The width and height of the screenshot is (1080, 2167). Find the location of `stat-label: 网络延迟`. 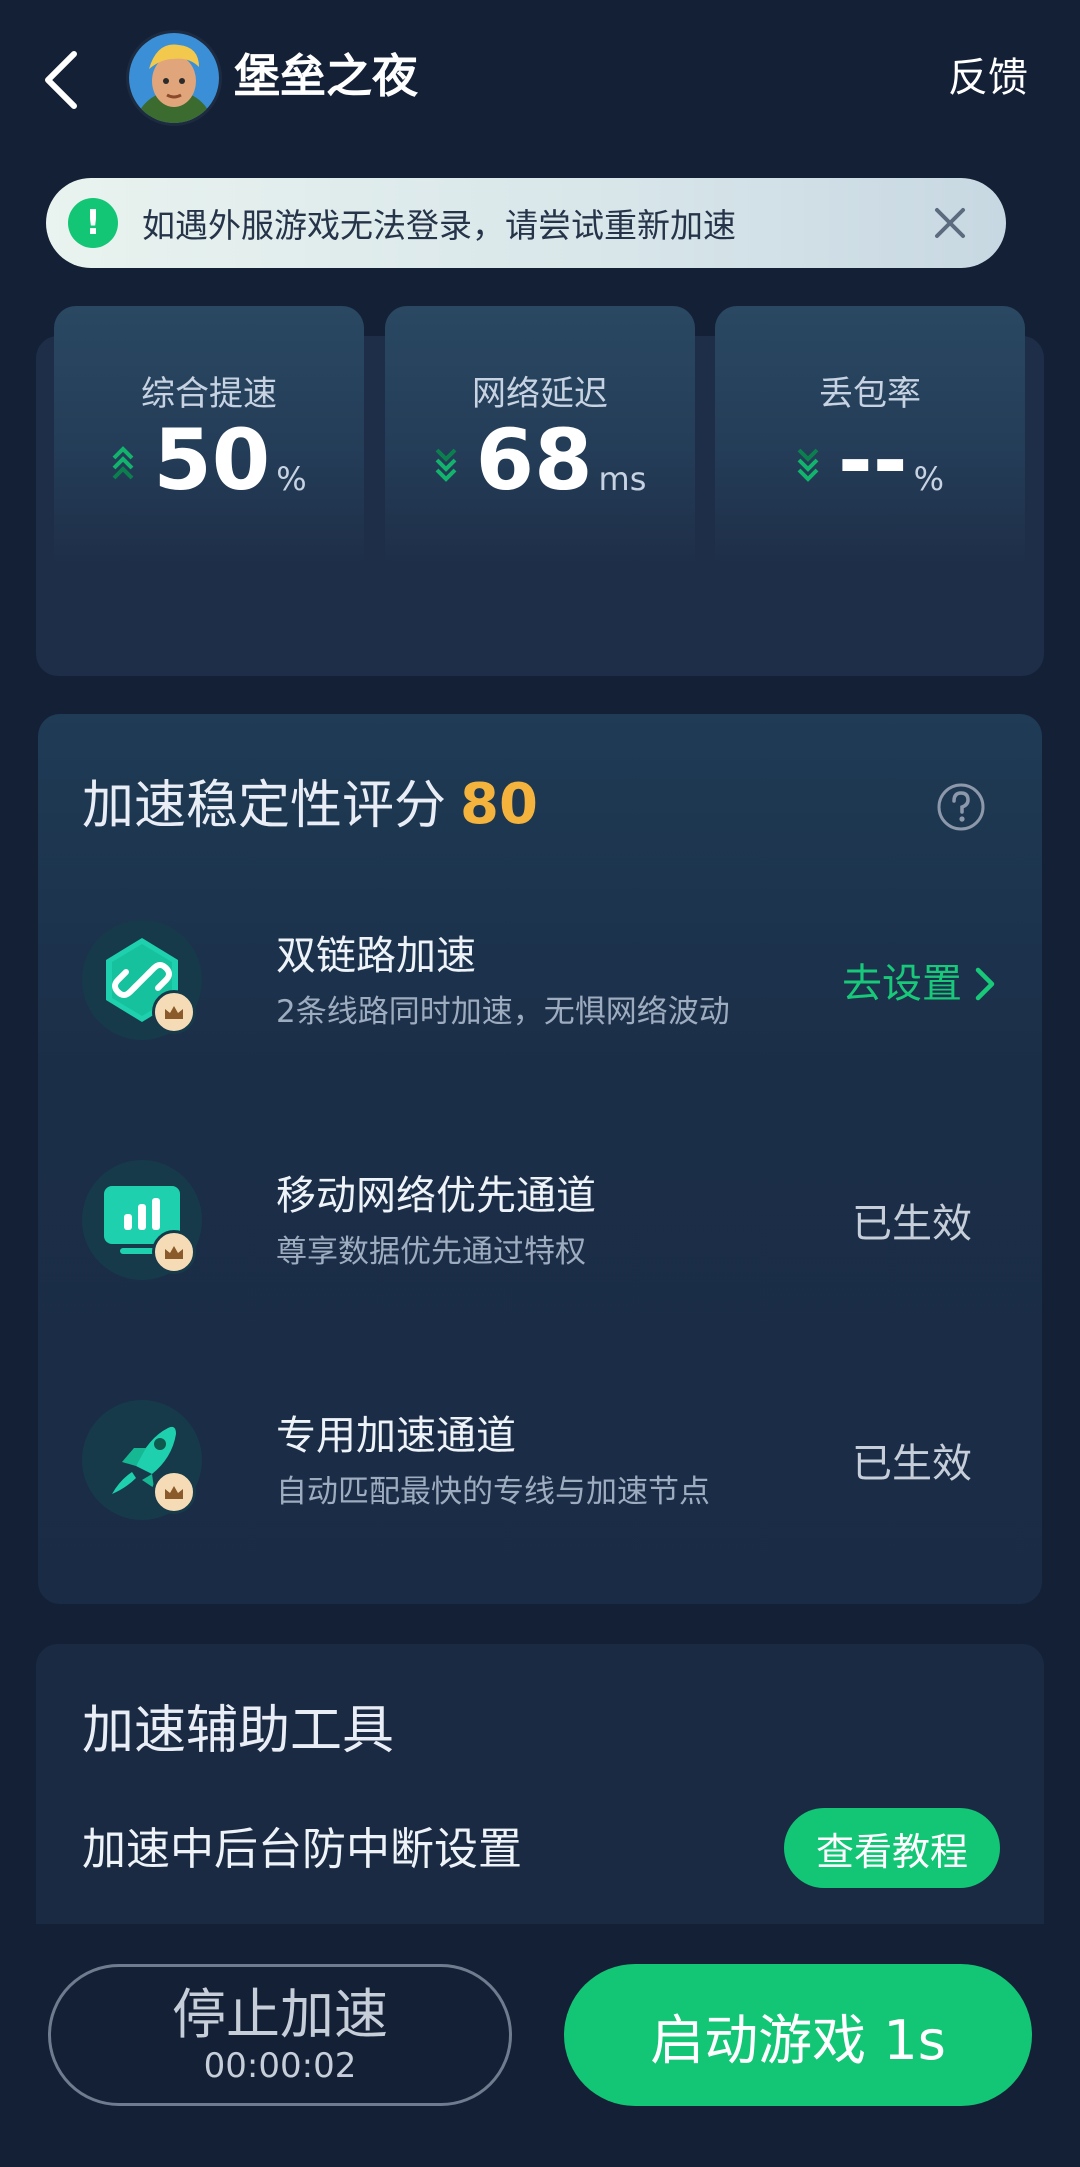

stat-label: 网络延迟 is located at coordinates (540, 394).